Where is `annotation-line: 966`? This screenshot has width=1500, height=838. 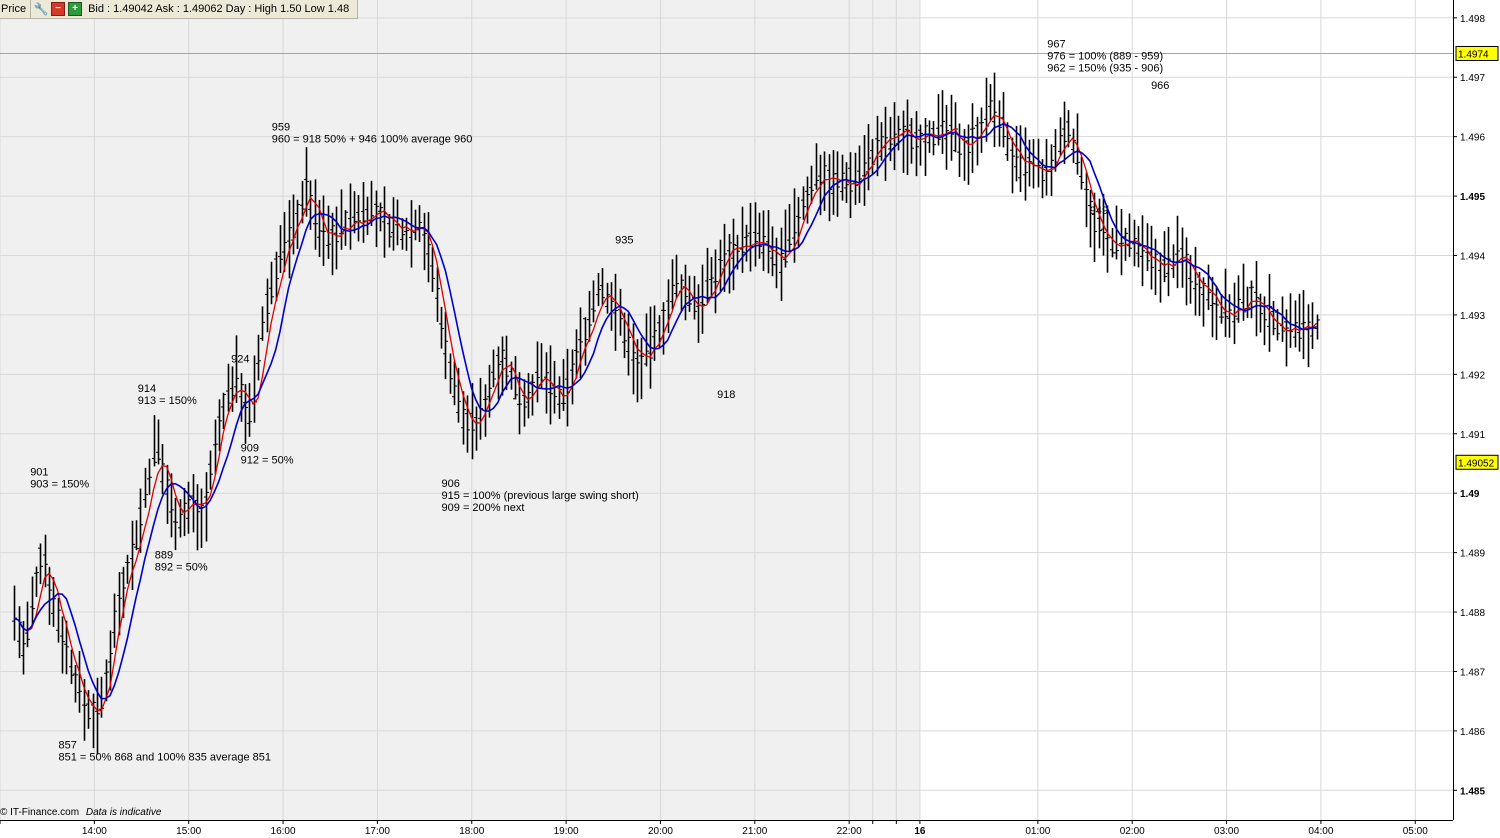 annotation-line: 966 is located at coordinates (1160, 86).